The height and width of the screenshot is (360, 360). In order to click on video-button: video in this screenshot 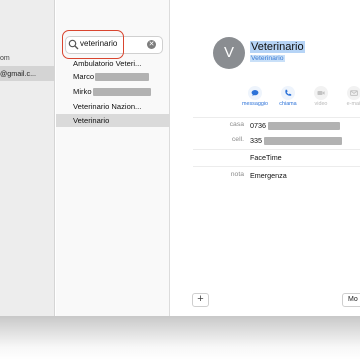, I will do `click(321, 96)`.